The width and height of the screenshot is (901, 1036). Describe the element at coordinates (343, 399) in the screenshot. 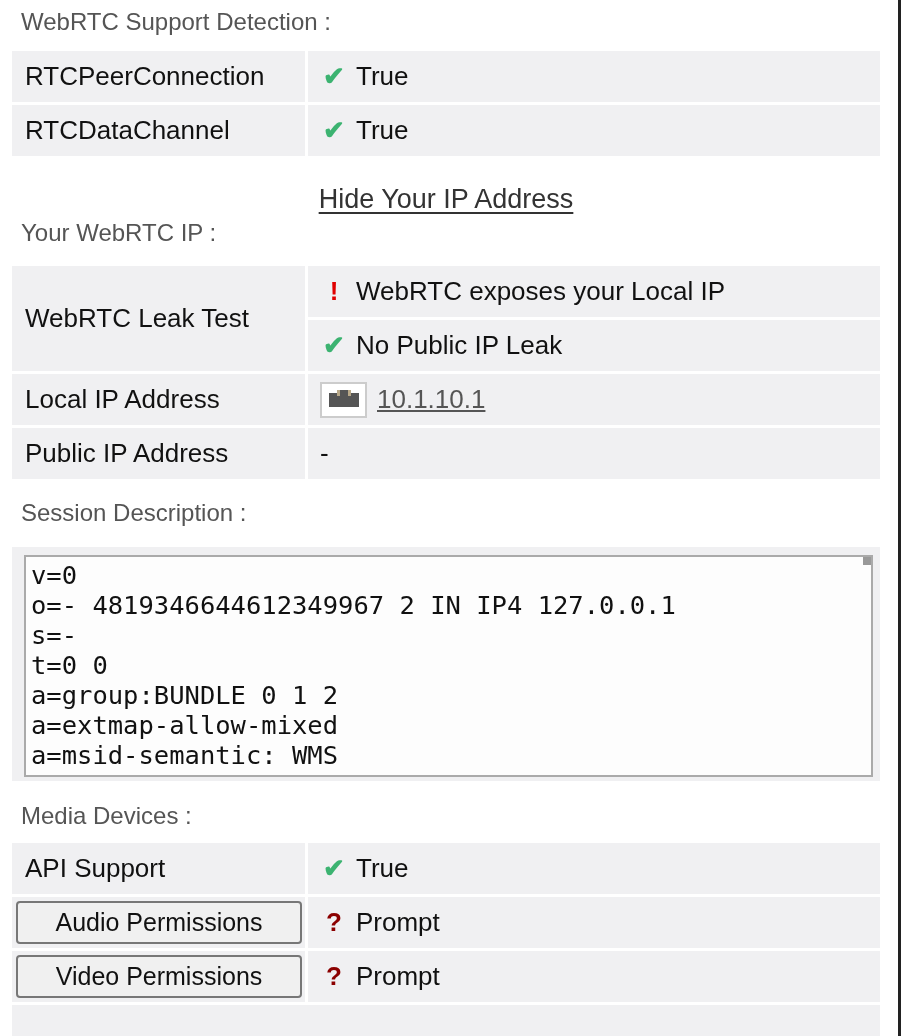

I see `network-port-icon` at that location.